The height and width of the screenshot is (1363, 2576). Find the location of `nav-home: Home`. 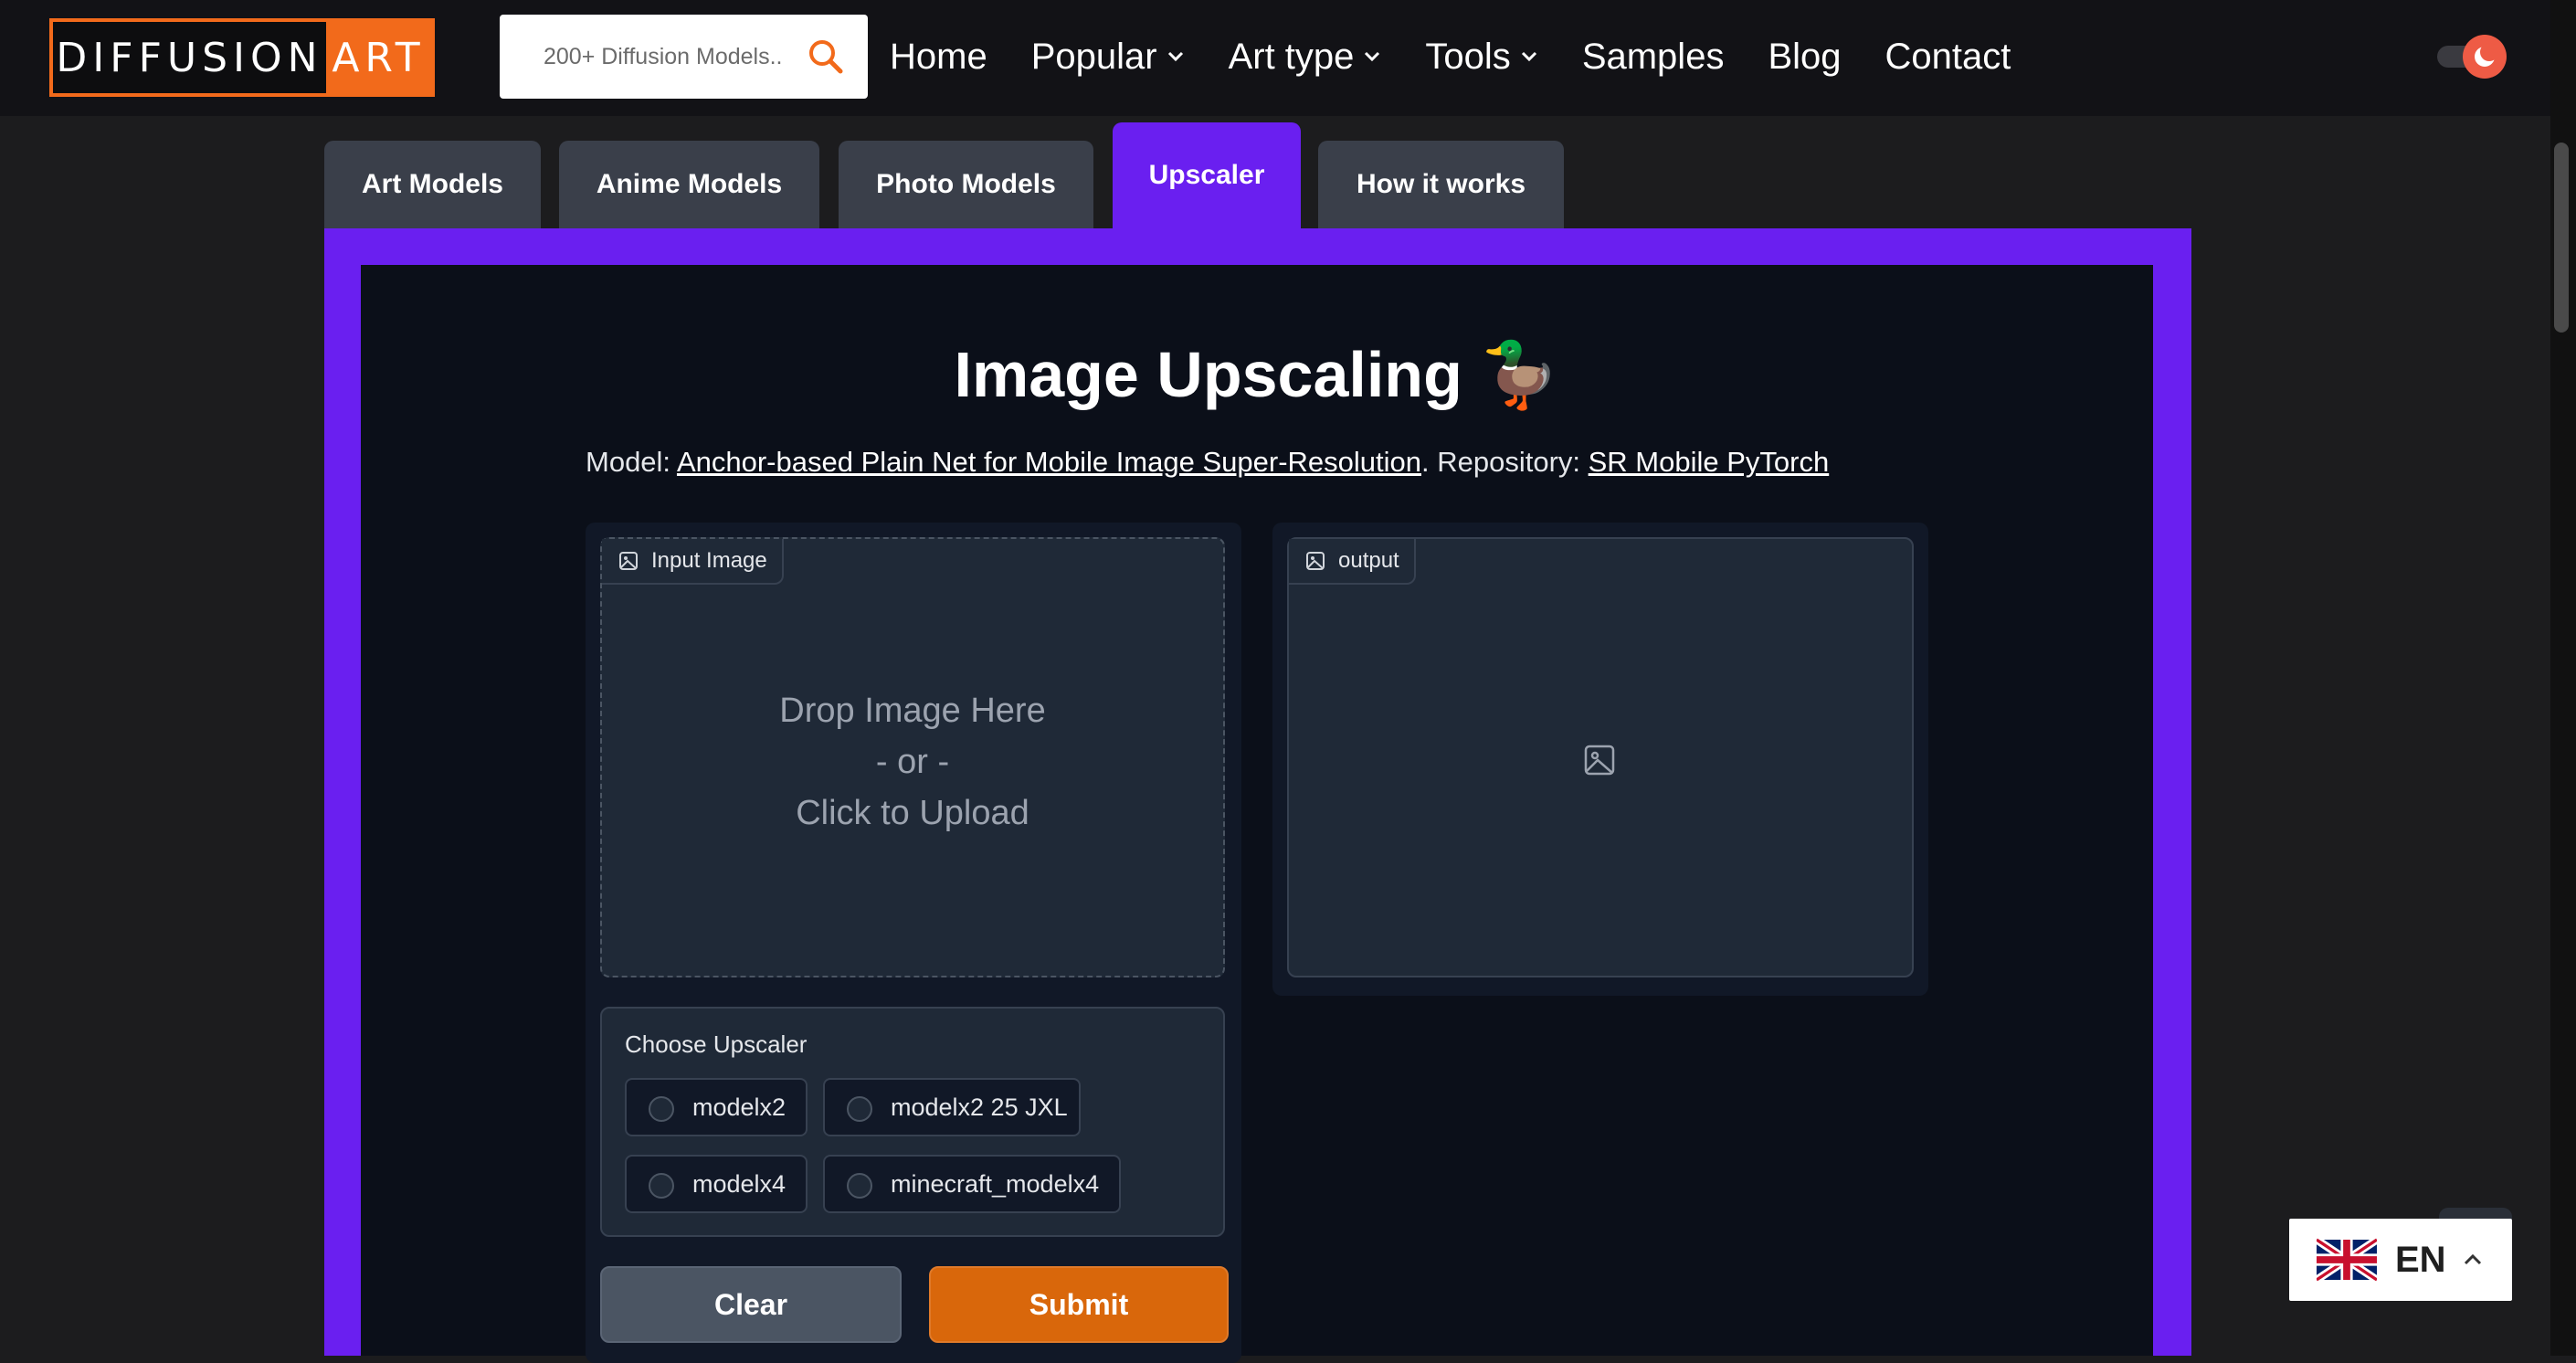

nav-home: Home is located at coordinates (939, 57).